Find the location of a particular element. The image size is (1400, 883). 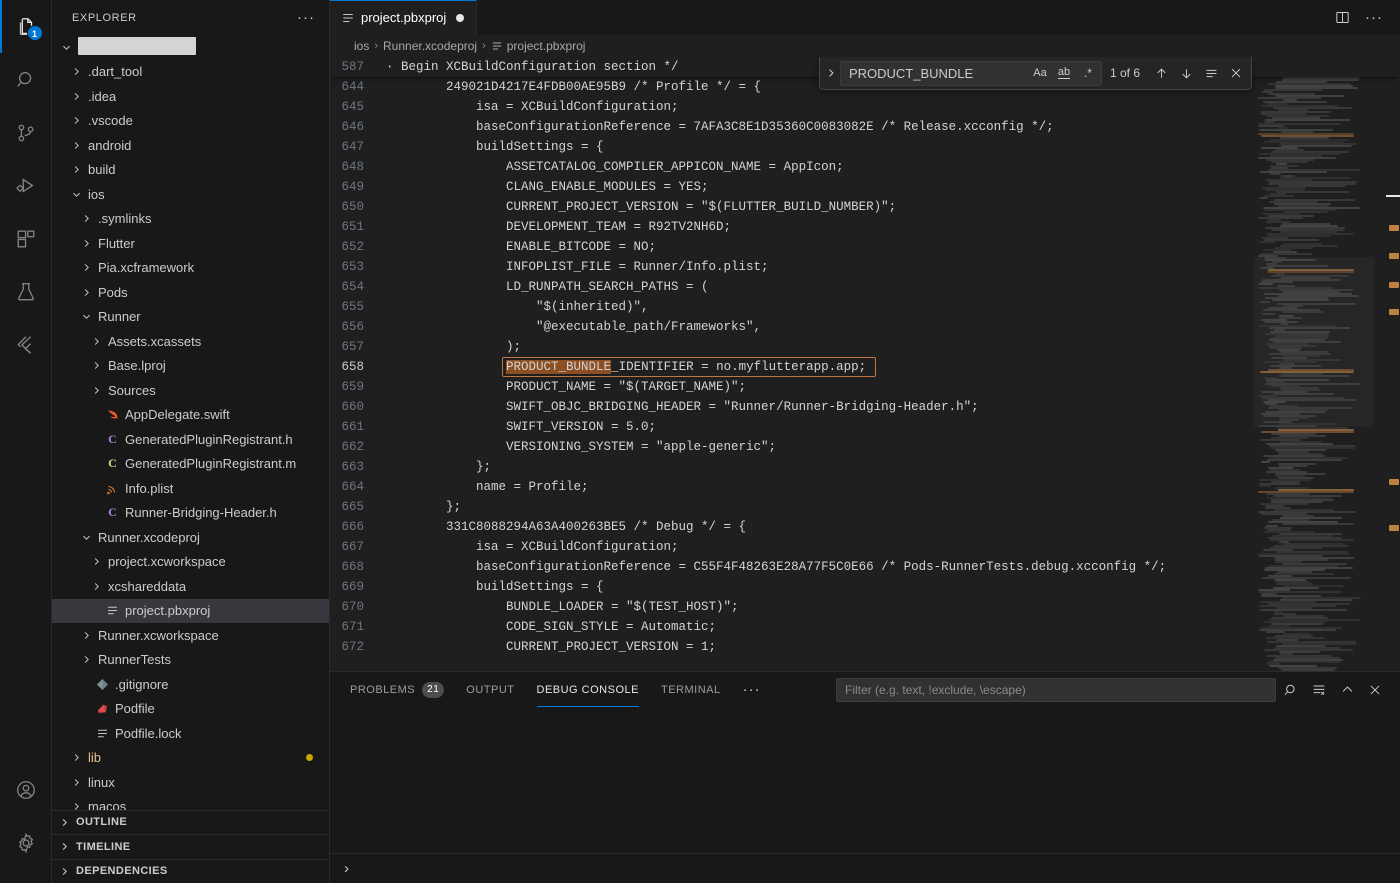

code-line: 669 buildSettings = { is located at coordinates (865, 587).